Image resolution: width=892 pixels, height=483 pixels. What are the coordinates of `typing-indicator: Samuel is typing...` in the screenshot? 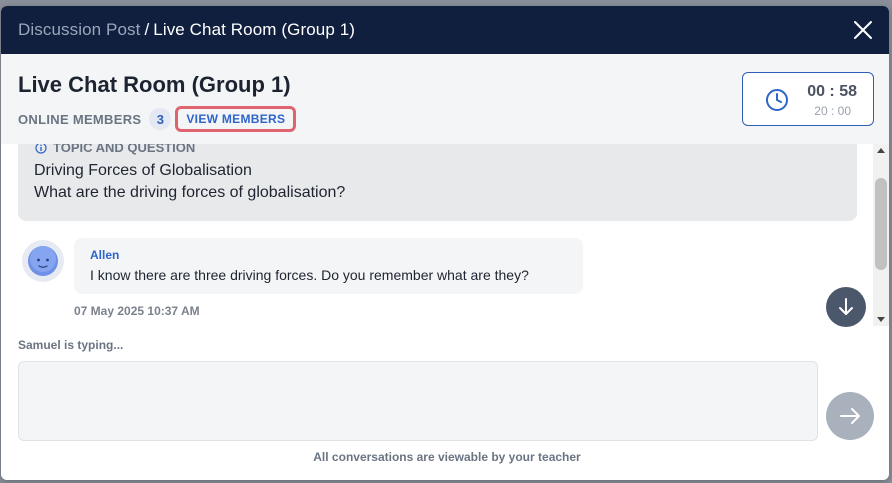 It's located at (71, 345).